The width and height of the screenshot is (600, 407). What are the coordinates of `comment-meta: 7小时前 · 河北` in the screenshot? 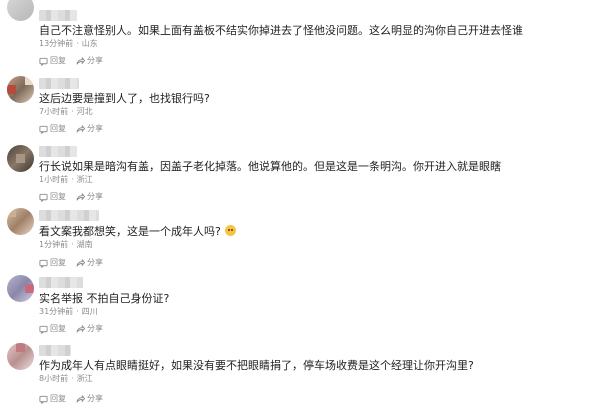 It's located at (66, 111).